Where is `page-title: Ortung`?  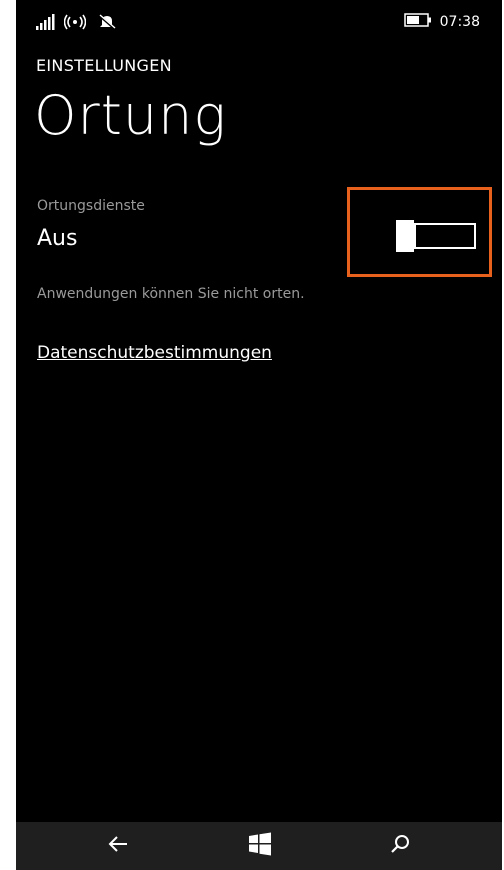 page-title: Ortung is located at coordinates (130, 115).